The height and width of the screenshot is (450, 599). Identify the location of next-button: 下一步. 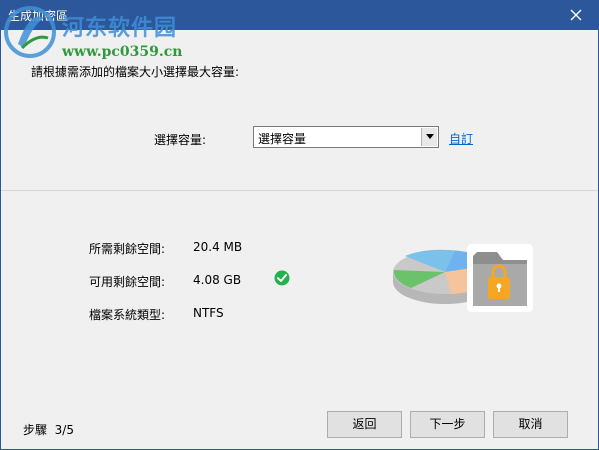
(447, 424).